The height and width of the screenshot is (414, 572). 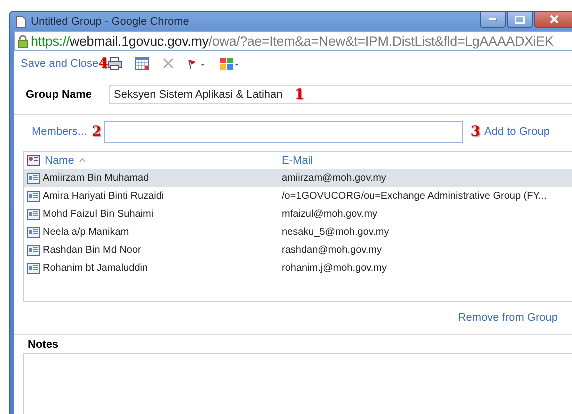 I want to click on maximize-icon, so click(x=520, y=20).